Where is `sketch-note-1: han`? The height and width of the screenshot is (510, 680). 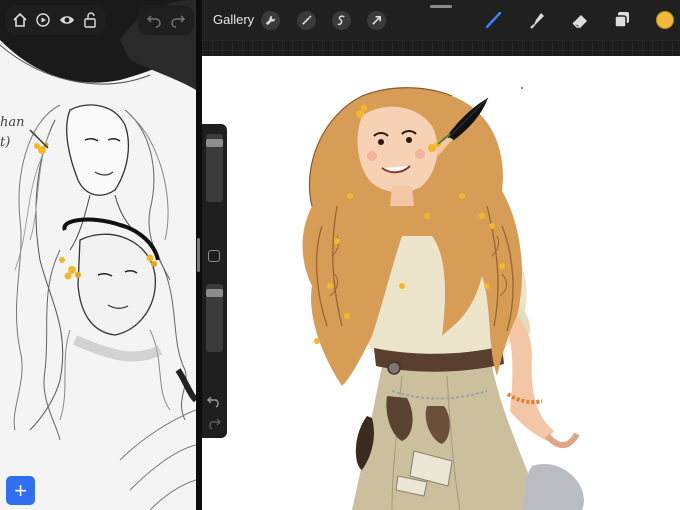 sketch-note-1: han is located at coordinates (12, 122).